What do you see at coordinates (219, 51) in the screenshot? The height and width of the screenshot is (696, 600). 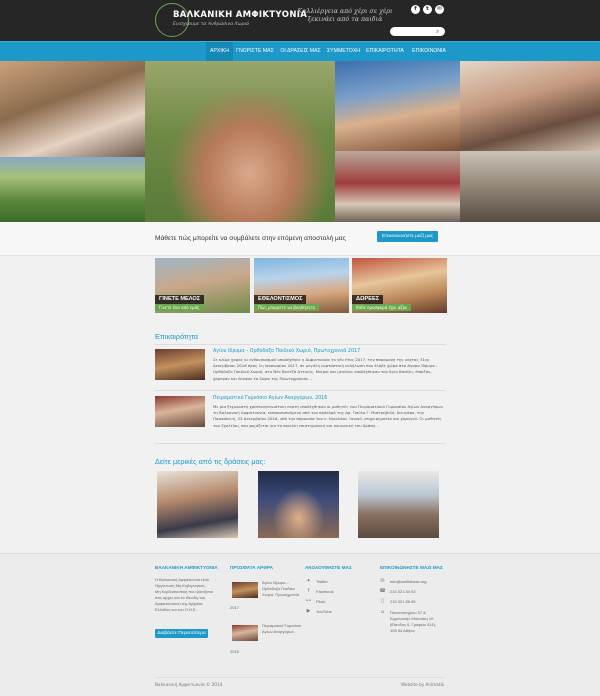 I see `nav-item-home: ΑΡΧΙΚΗ` at bounding box center [219, 51].